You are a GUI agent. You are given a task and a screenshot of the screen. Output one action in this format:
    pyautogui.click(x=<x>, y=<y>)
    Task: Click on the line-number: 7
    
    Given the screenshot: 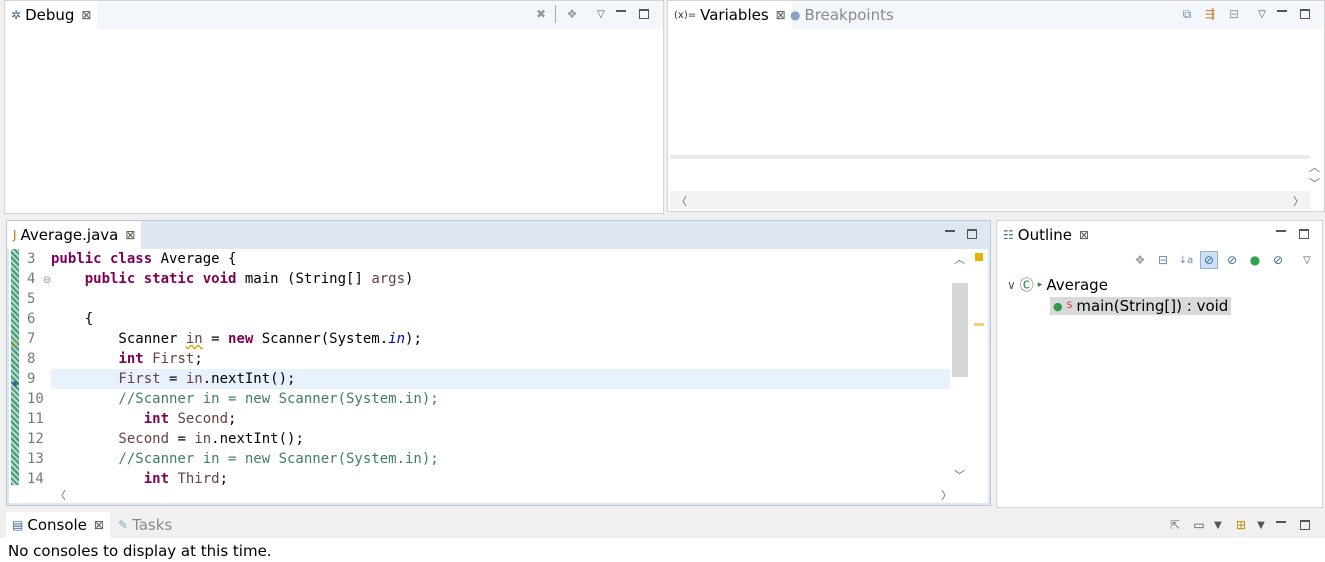 What is the action you would take?
    pyautogui.click(x=31, y=339)
    